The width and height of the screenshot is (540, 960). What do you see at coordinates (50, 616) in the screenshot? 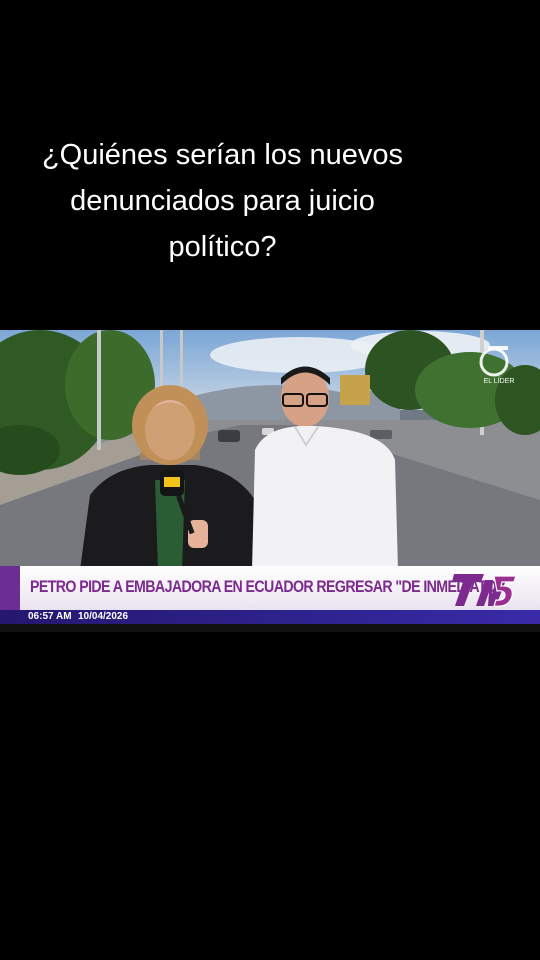
I see `broadcast-time: 06:57 AM` at bounding box center [50, 616].